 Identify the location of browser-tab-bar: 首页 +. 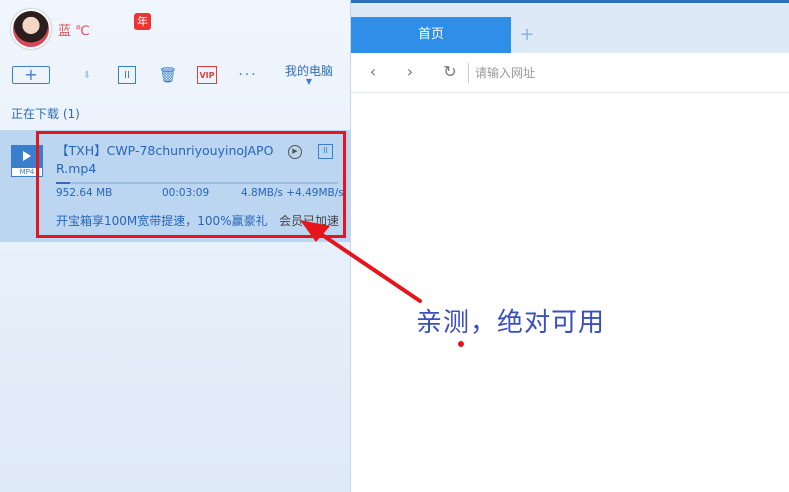
(570, 28).